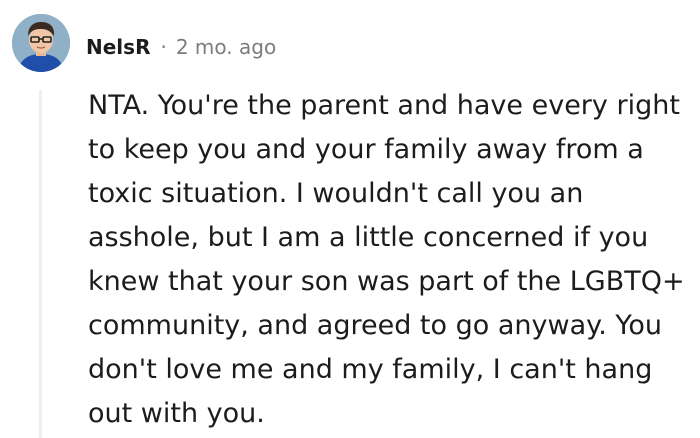  I want to click on thread-collapse-line, so click(40, 264).